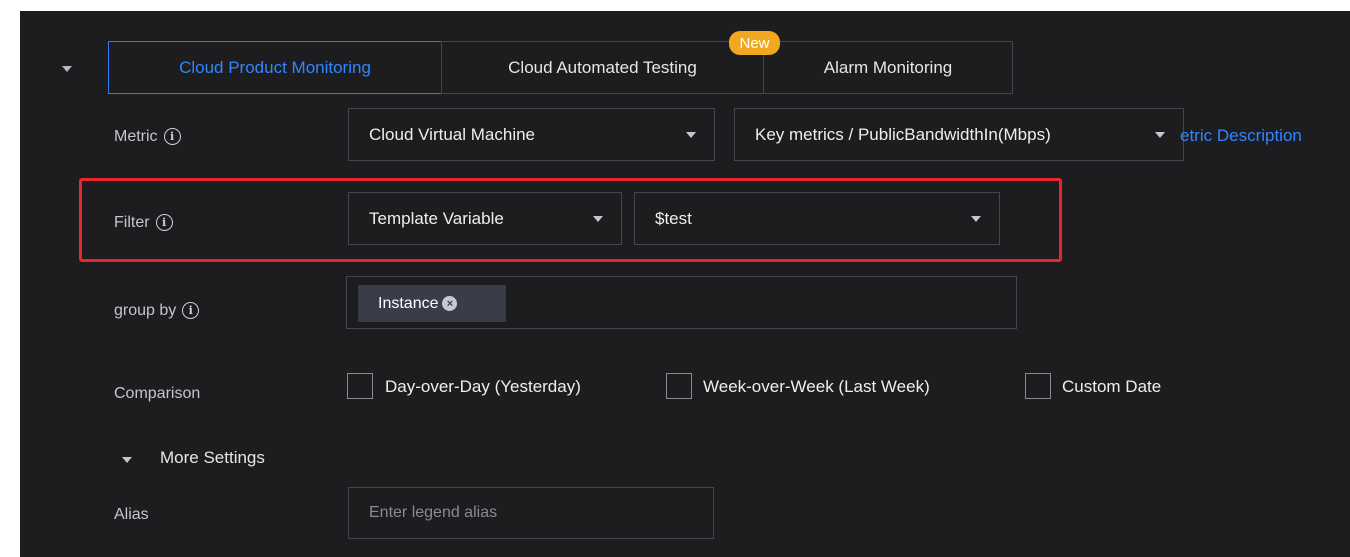 The width and height of the screenshot is (1350, 557). What do you see at coordinates (602, 67) in the screenshot?
I see `tab-cloud-automated-testing: Cloud Automated Testing` at bounding box center [602, 67].